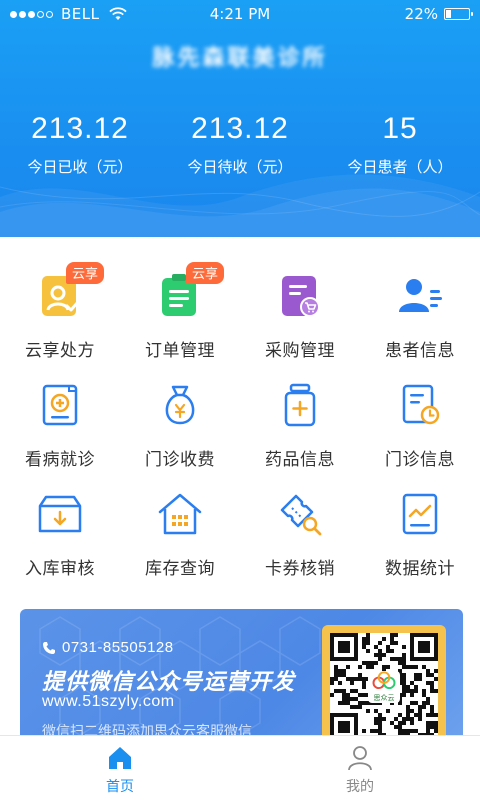  I want to click on clinic-name: 脉先森联美诊所, so click(240, 58).